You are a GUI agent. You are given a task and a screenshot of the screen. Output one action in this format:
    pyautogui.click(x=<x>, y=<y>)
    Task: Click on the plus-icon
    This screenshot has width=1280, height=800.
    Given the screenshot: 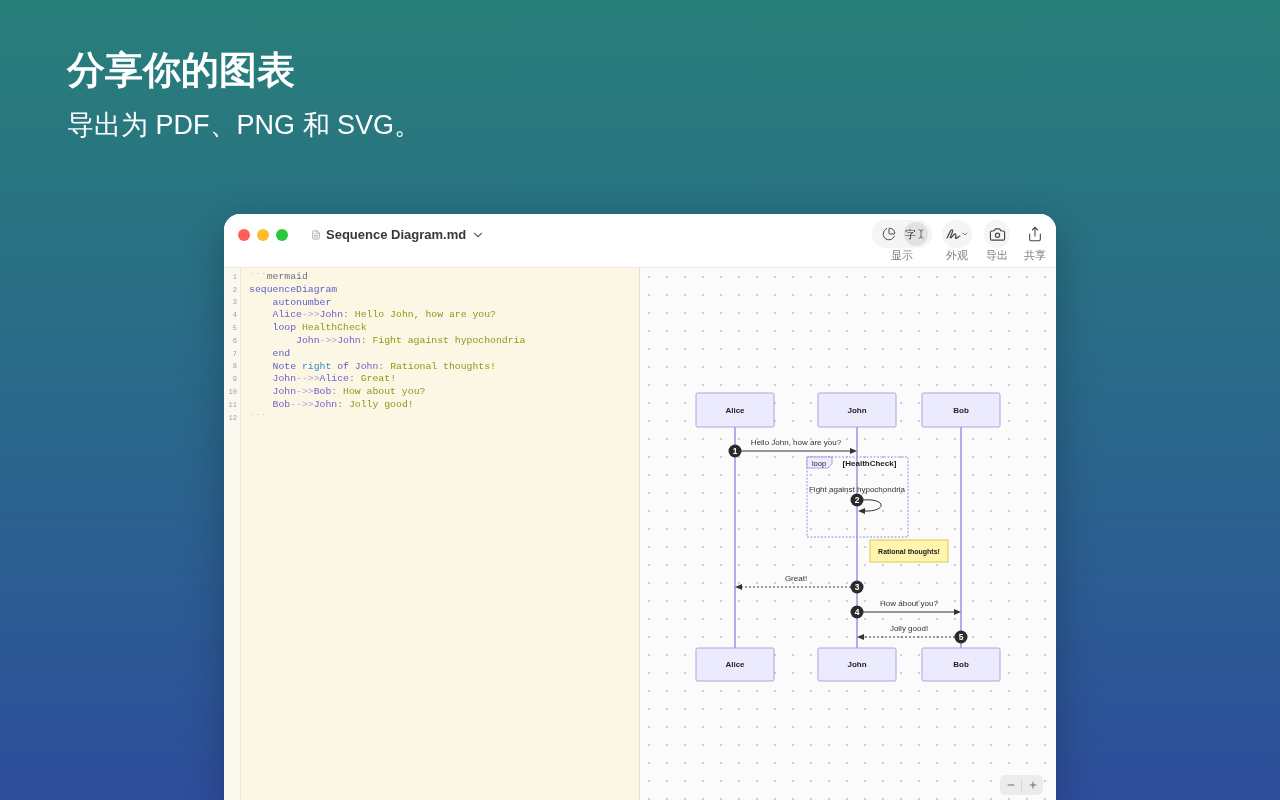 What is the action you would take?
    pyautogui.click(x=1032, y=785)
    